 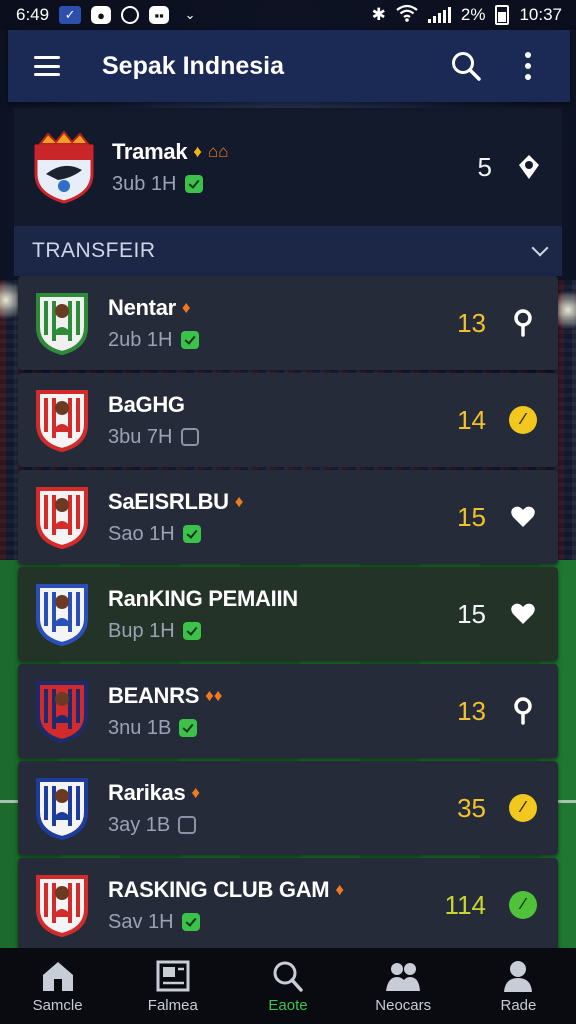 What do you see at coordinates (140, 339) in the screenshot?
I see `club-subtitle: 2ub 1H` at bounding box center [140, 339].